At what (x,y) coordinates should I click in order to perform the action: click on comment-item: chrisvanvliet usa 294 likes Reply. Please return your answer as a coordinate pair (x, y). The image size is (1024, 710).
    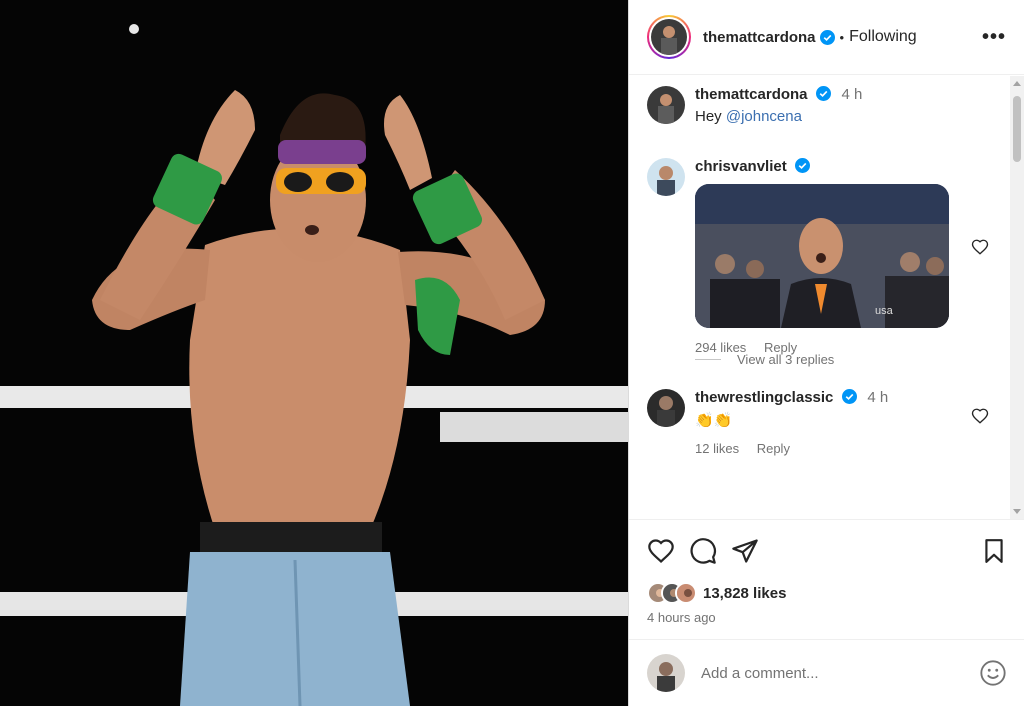
    Looking at the image, I should click on (827, 259).